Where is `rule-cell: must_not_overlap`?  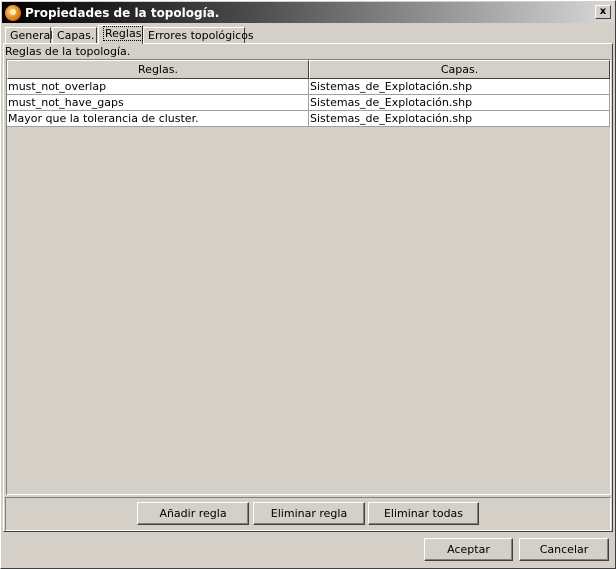 rule-cell: must_not_overlap is located at coordinates (158, 87).